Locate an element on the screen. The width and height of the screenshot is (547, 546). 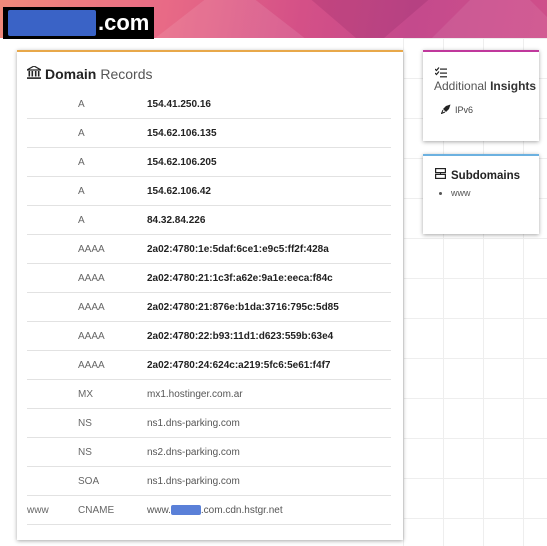
table-row: NS ns1.dns-parking.com is located at coordinates (209, 423).